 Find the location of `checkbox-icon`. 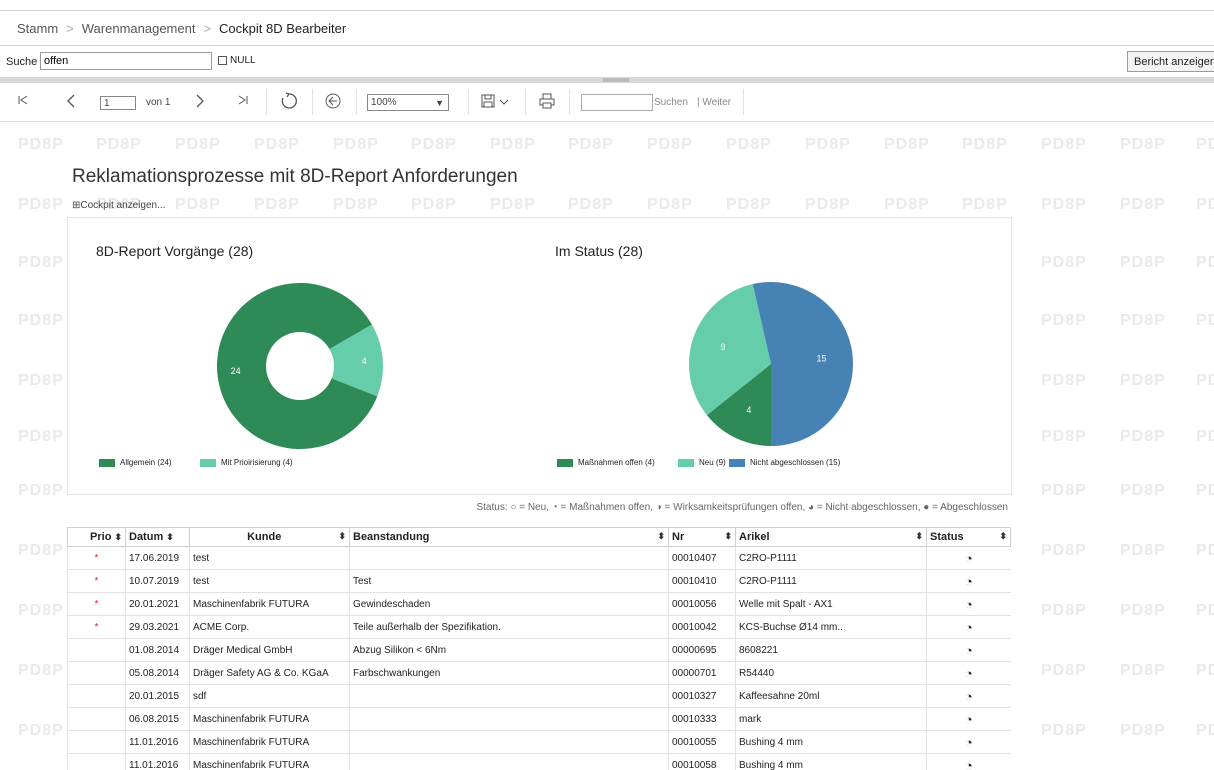

checkbox-icon is located at coordinates (222, 60).